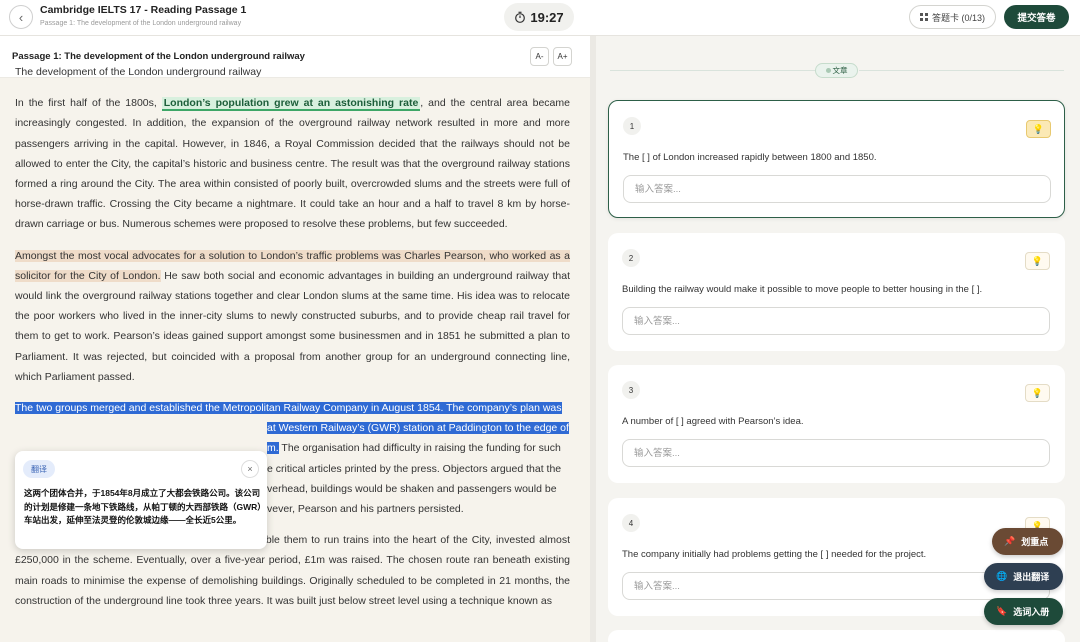 The width and height of the screenshot is (1080, 642). Describe the element at coordinates (828, 70) in the screenshot. I see `dot-icon` at that location.